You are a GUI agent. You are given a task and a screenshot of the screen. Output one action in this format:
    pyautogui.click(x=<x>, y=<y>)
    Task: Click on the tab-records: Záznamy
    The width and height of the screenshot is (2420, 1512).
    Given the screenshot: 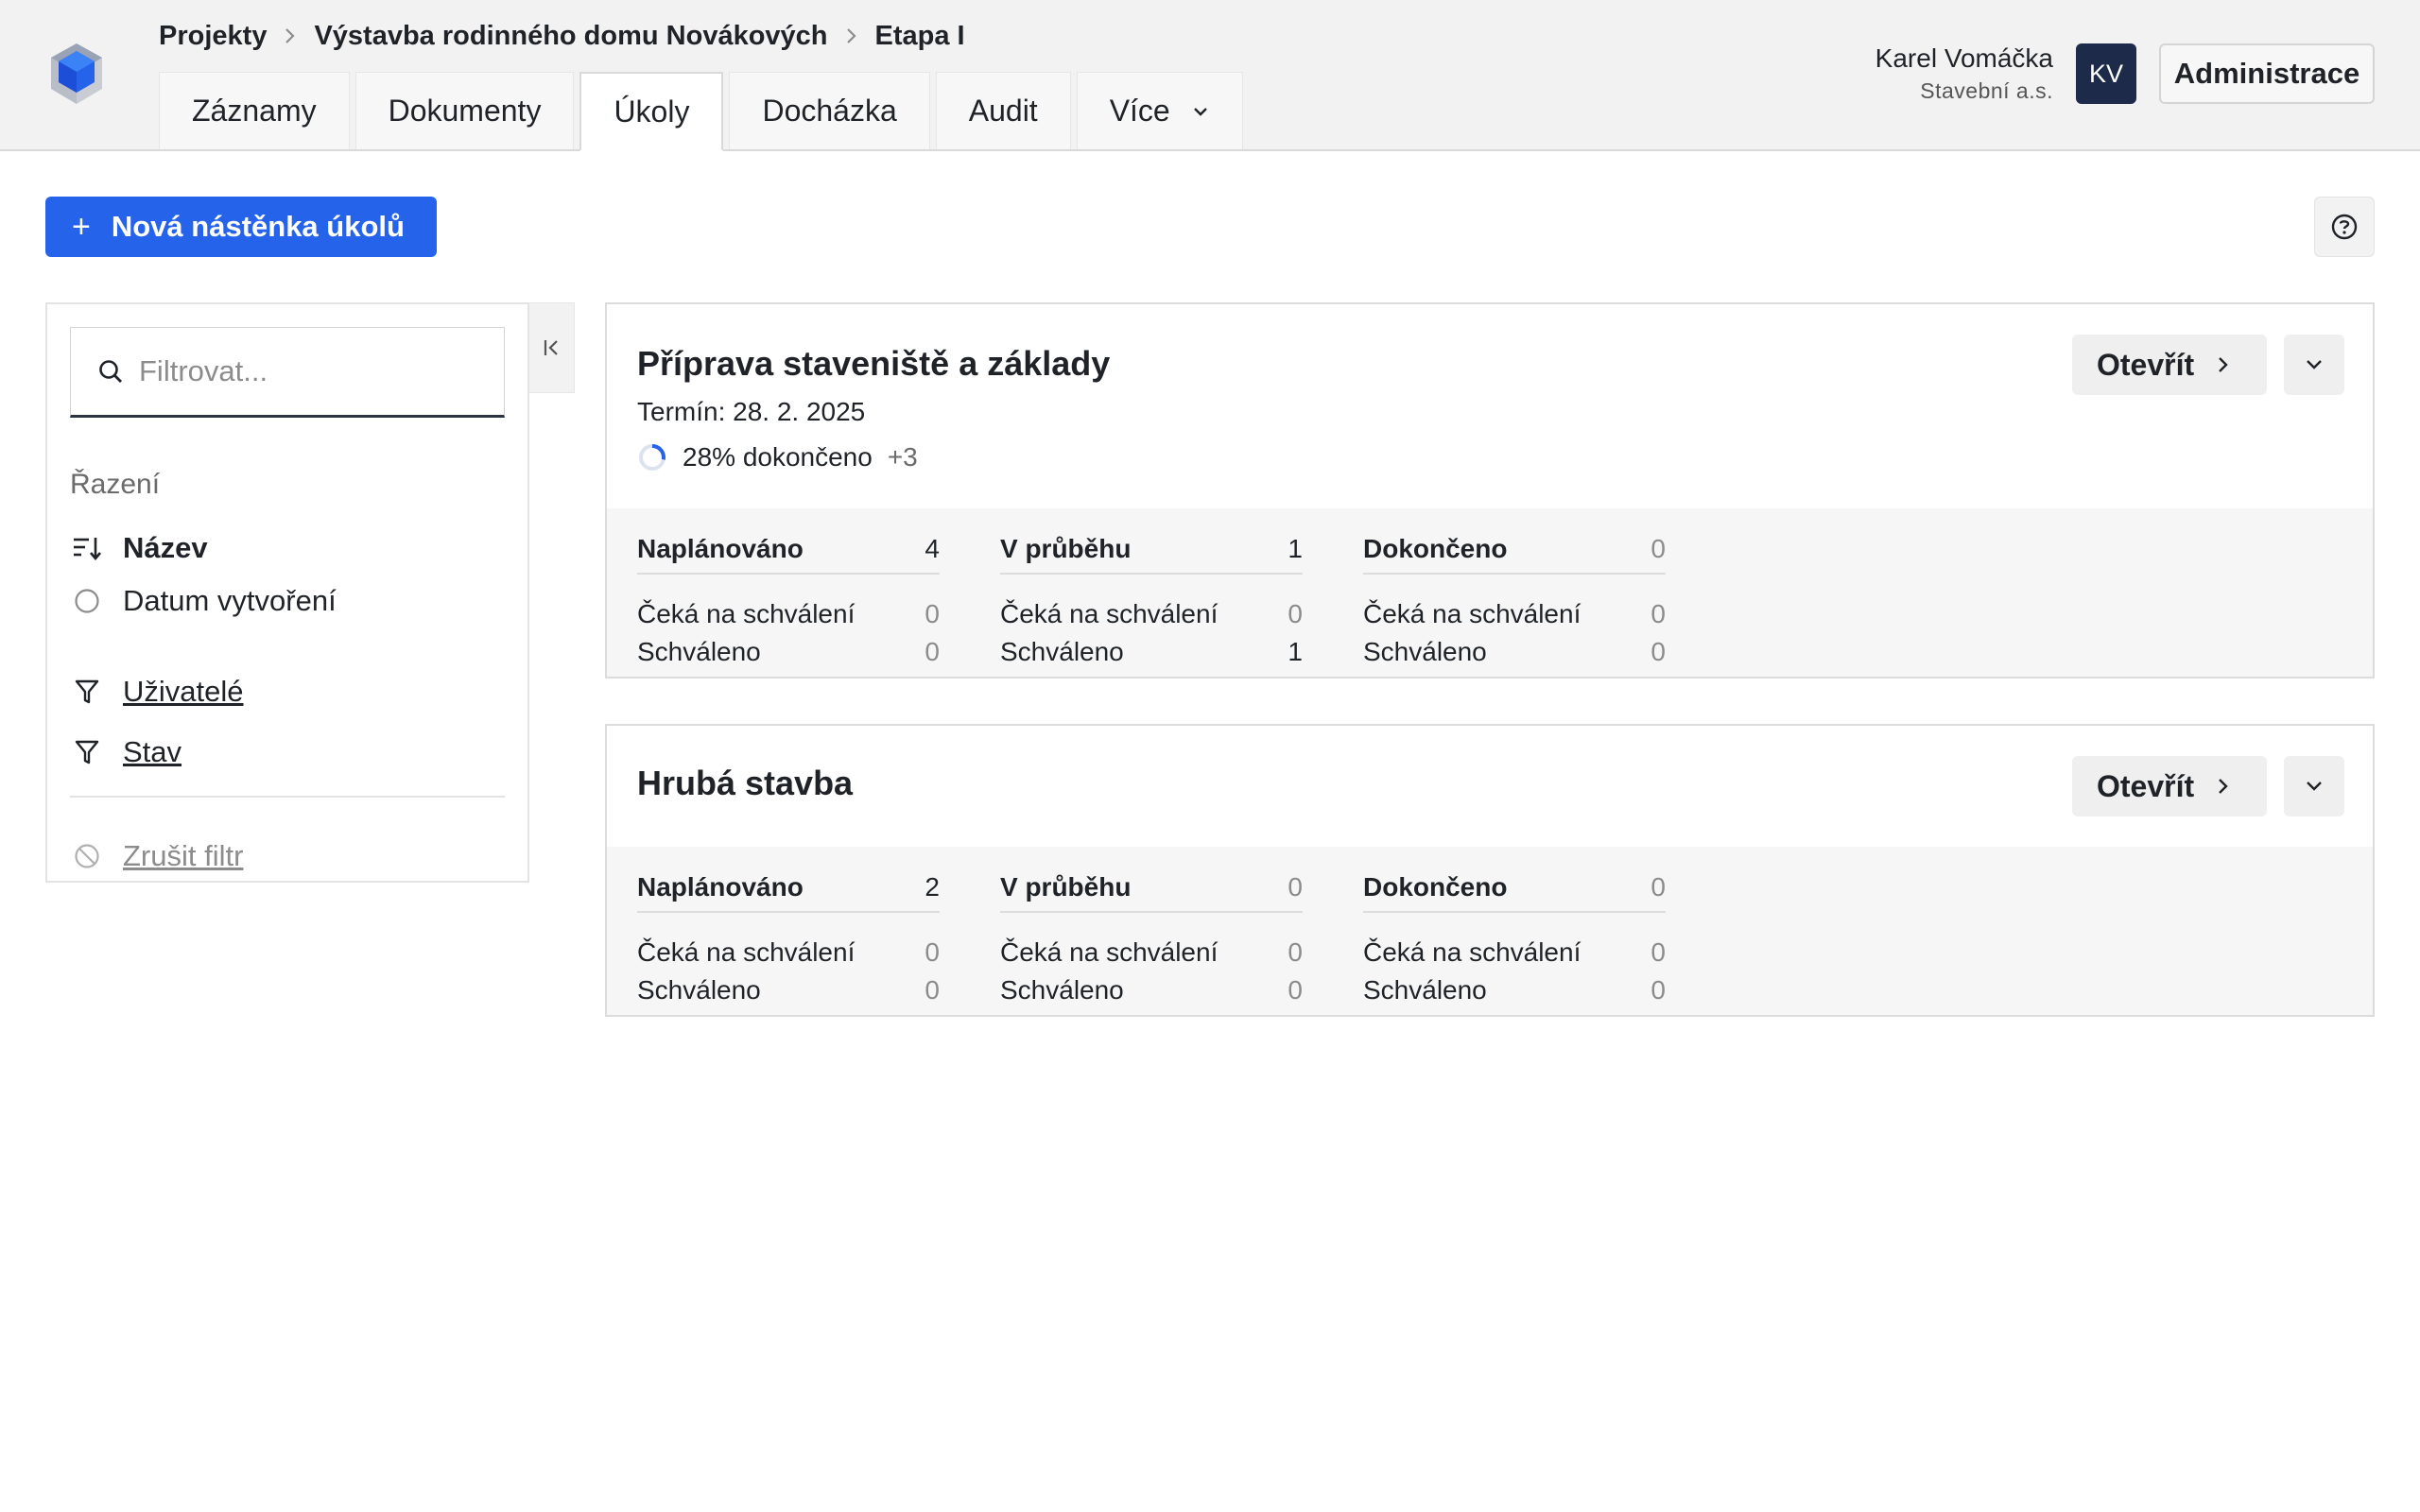 What is the action you would take?
    pyautogui.click(x=254, y=110)
    